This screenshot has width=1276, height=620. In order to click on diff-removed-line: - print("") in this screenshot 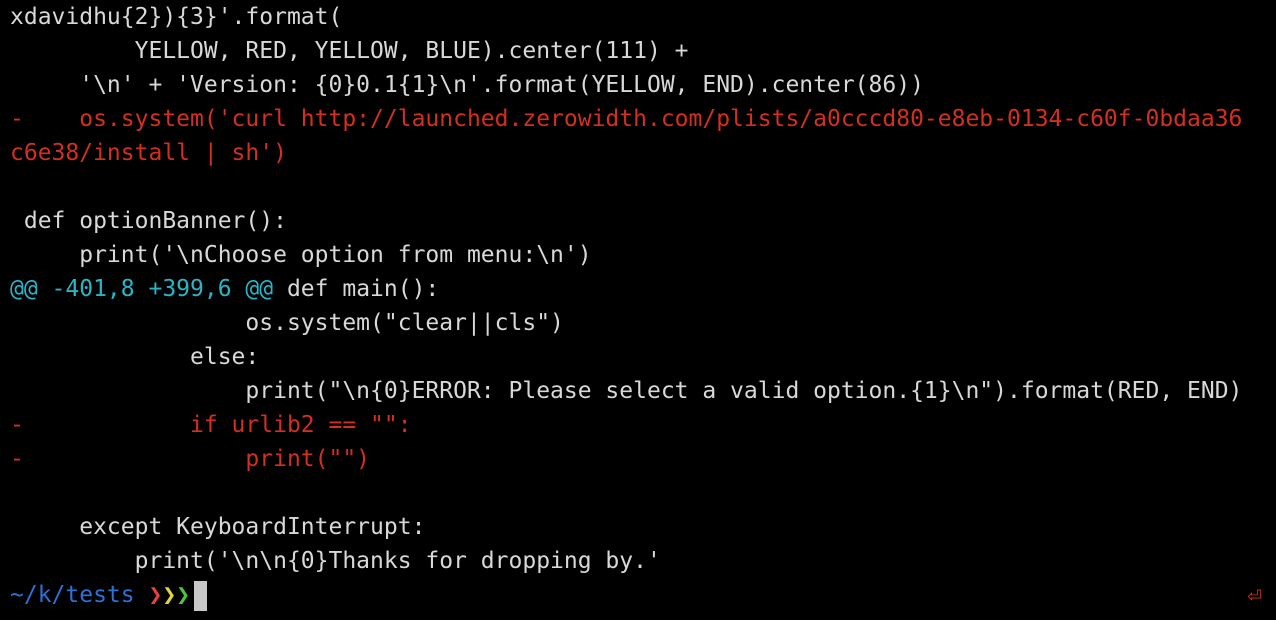, I will do `click(190, 459)`.